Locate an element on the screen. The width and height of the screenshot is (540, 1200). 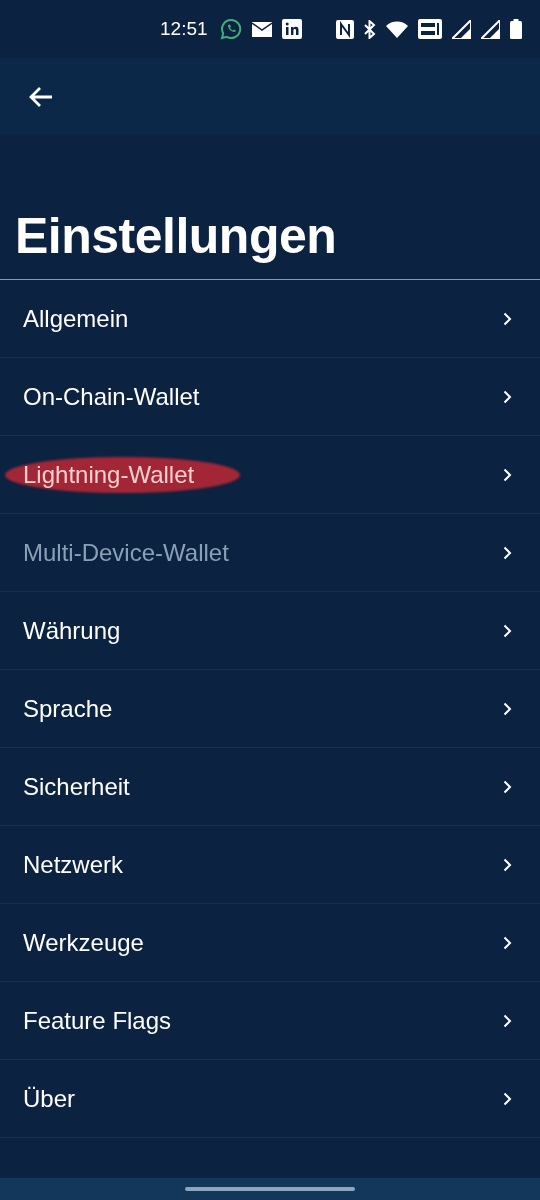
settings-item: Netzwerk is located at coordinates (270, 865).